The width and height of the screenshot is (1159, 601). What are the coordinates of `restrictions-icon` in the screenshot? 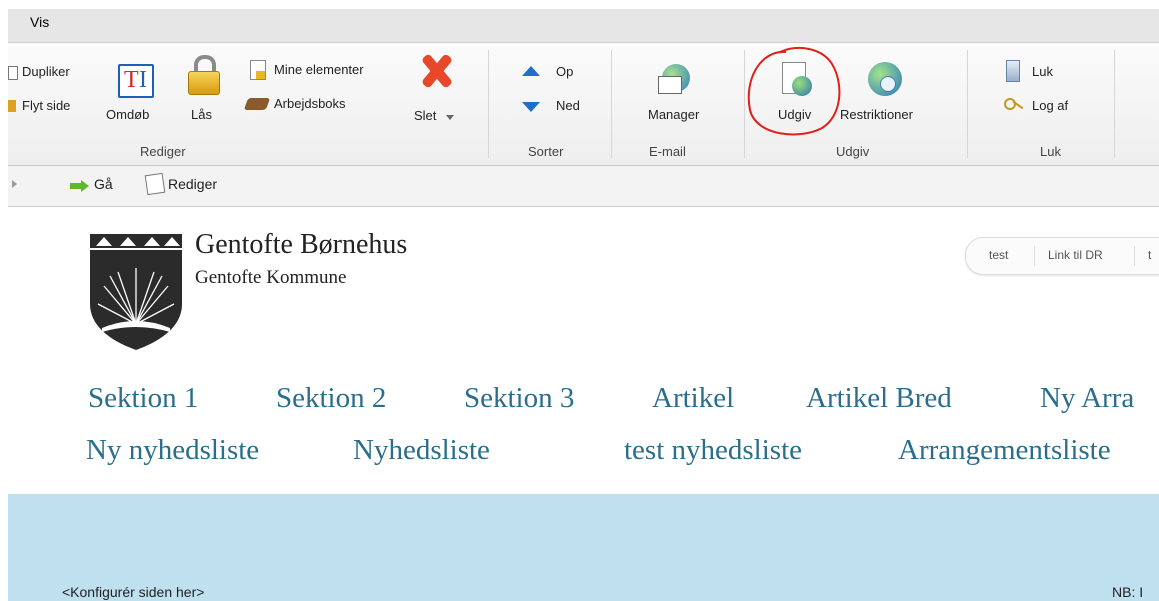 It's located at (885, 79).